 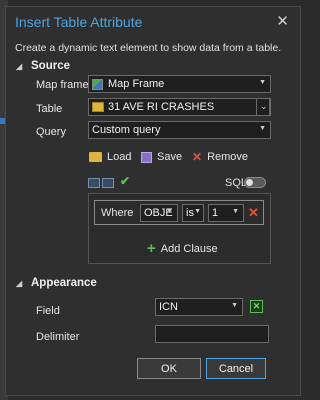 I want to click on save-label: Save, so click(x=170, y=157).